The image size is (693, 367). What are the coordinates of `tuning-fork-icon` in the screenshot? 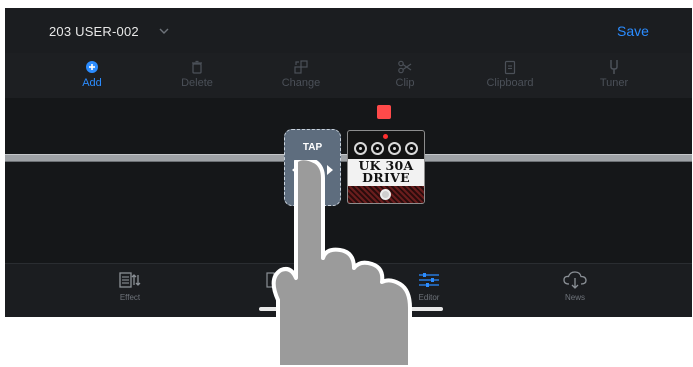 It's located at (614, 67).